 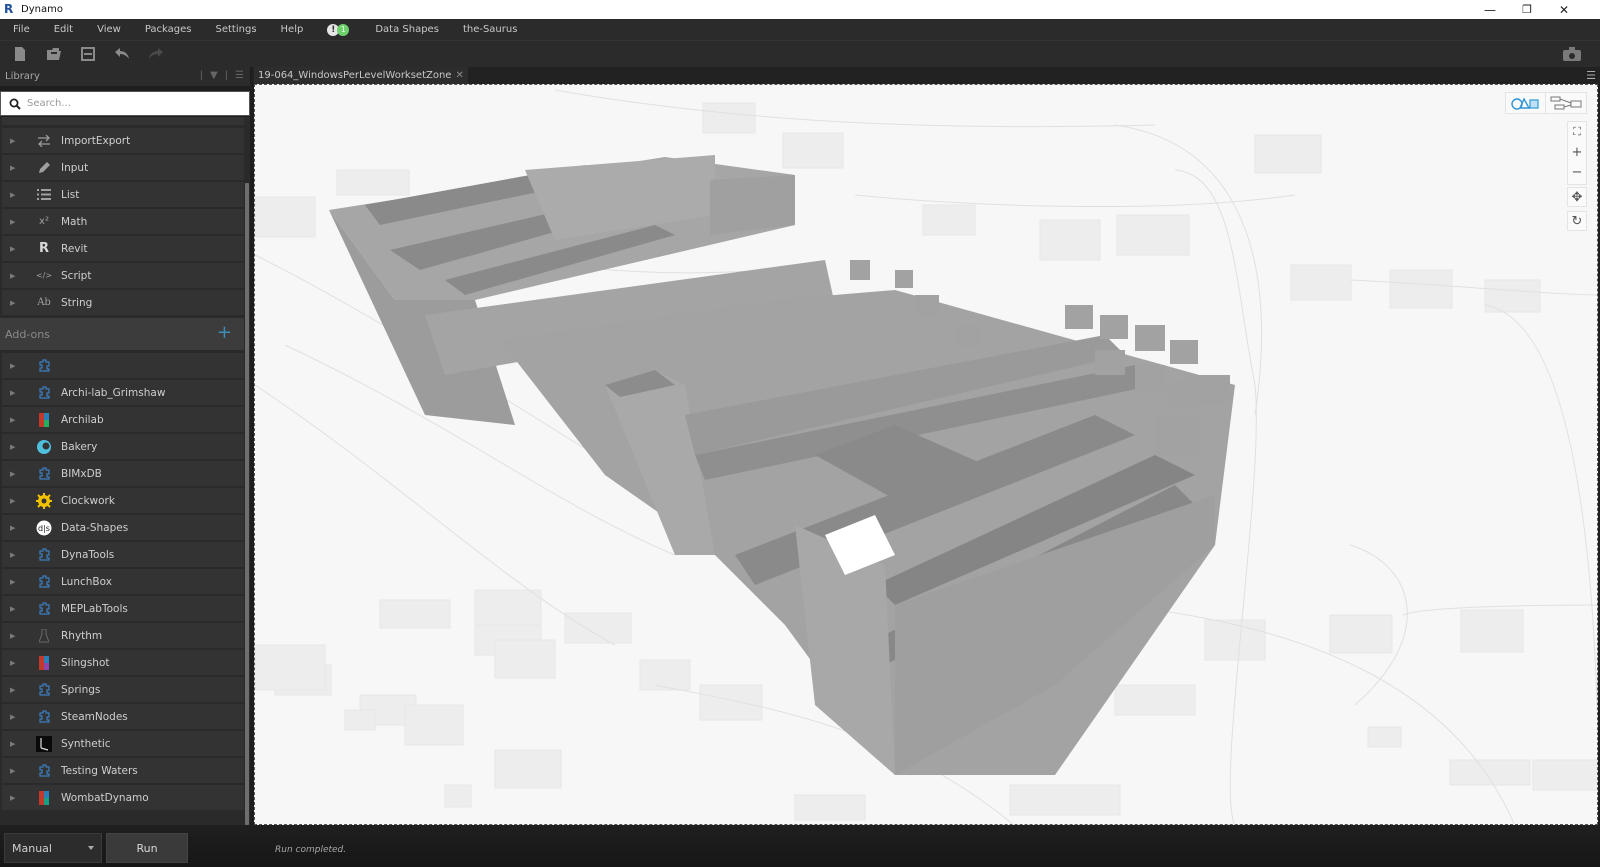 I want to click on list-view-icon: ☰, so click(x=239, y=75).